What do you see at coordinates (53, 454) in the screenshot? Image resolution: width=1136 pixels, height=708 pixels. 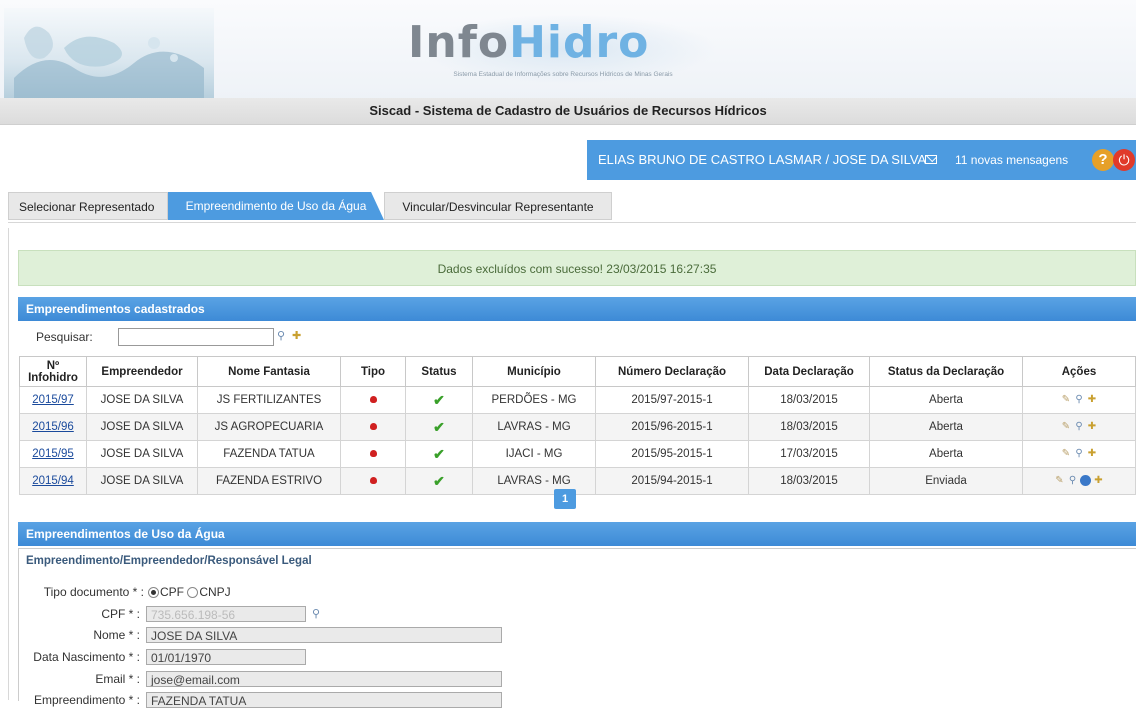 I see `infohidro-link: 2015/95` at bounding box center [53, 454].